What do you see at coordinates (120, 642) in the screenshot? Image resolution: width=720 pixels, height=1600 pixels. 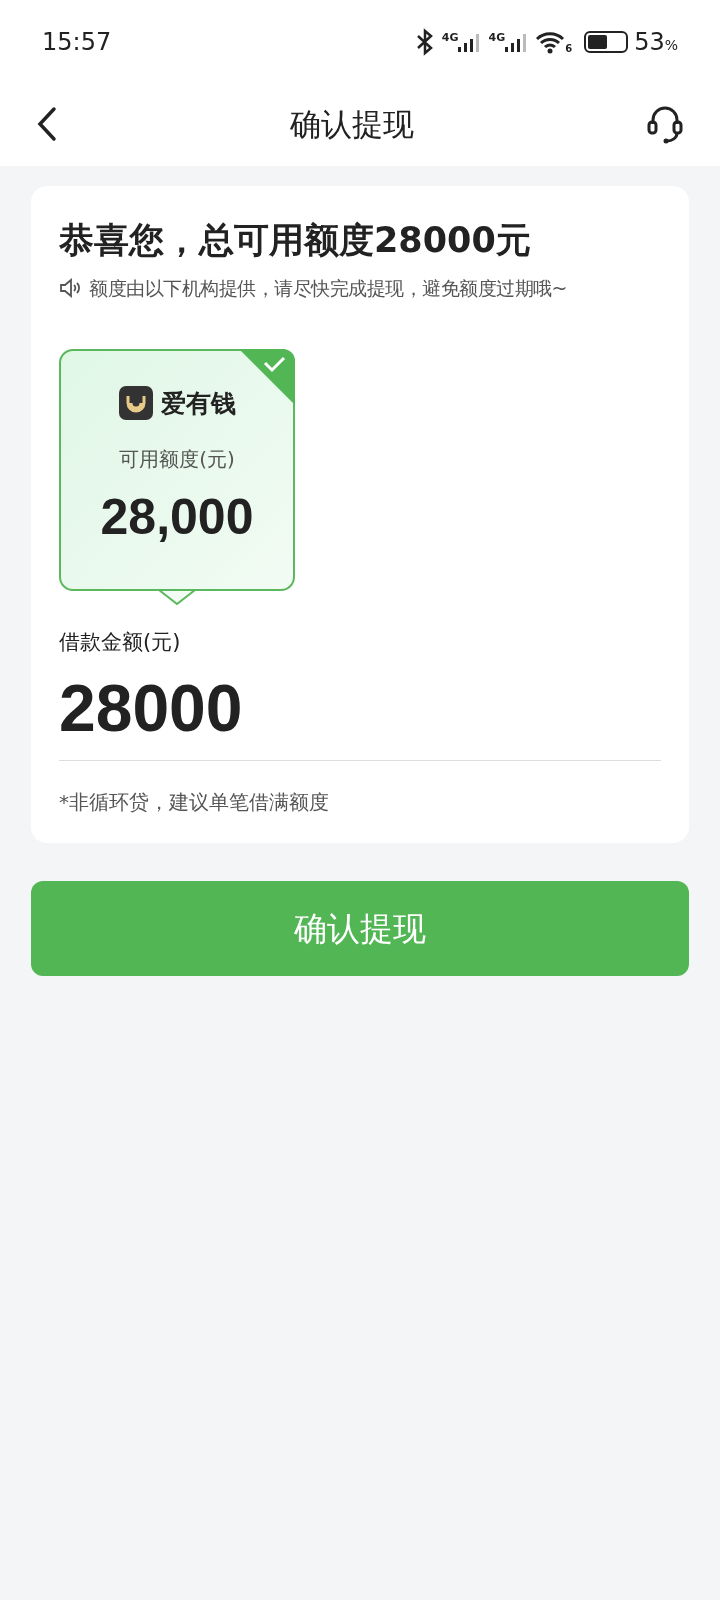 I see `loan-label: 借款金额(元)` at bounding box center [120, 642].